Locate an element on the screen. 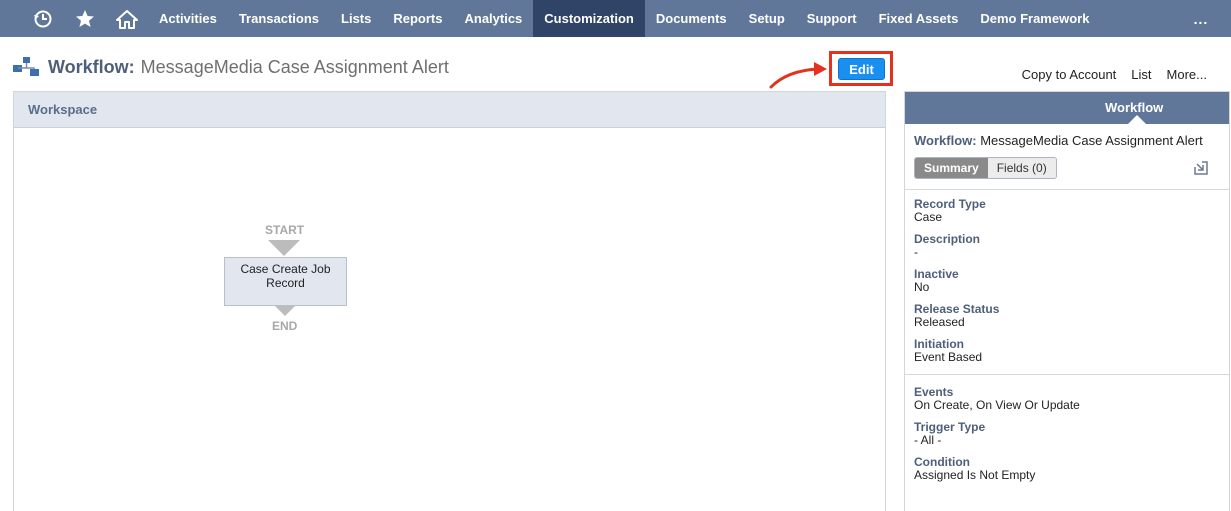 Image resolution: width=1231 pixels, height=511 pixels. field-label: Description is located at coordinates (947, 239).